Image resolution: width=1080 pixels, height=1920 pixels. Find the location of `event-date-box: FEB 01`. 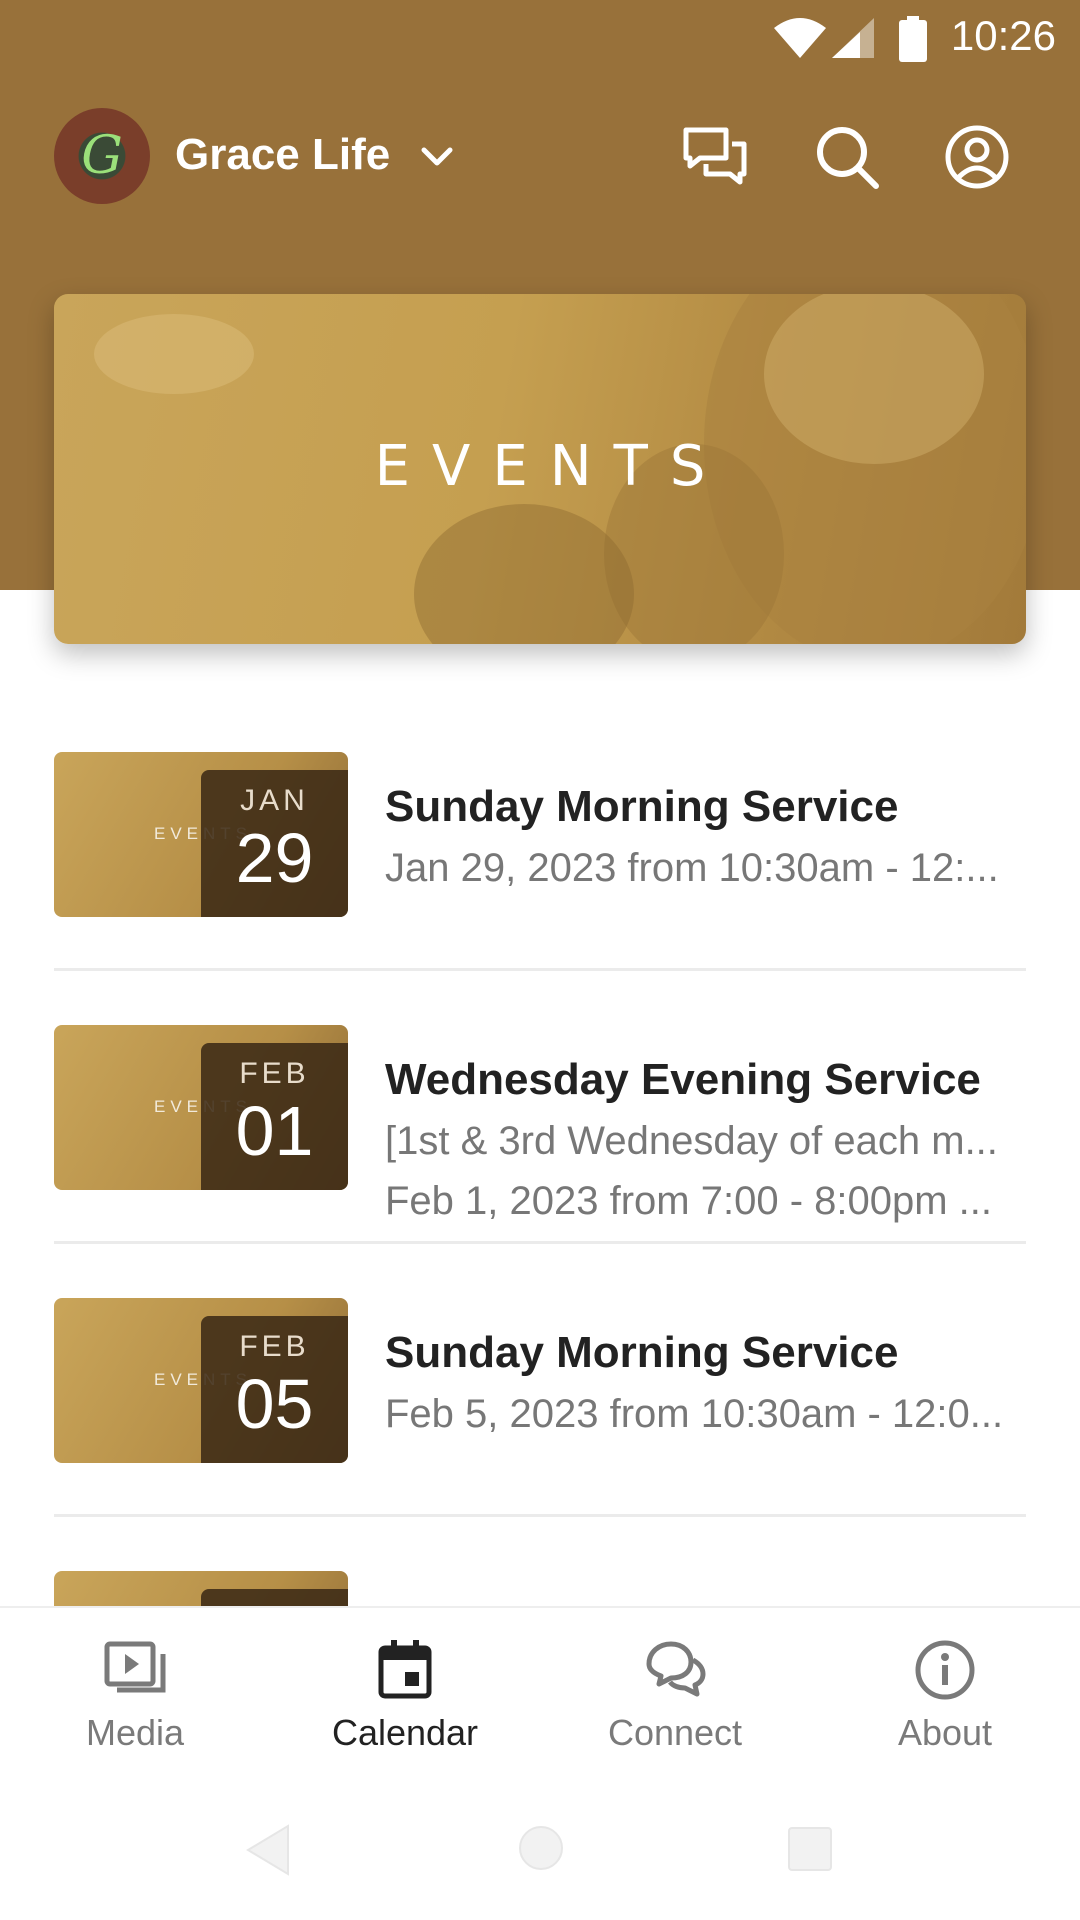

event-date-box: FEB 01 is located at coordinates (274, 1116).